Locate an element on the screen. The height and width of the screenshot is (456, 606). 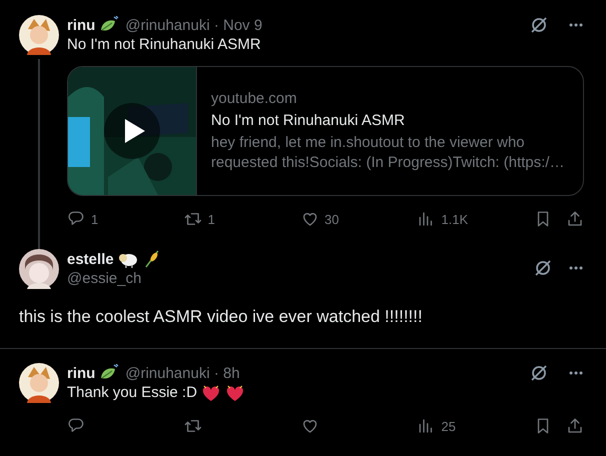
view-count: 25 is located at coordinates (448, 426).